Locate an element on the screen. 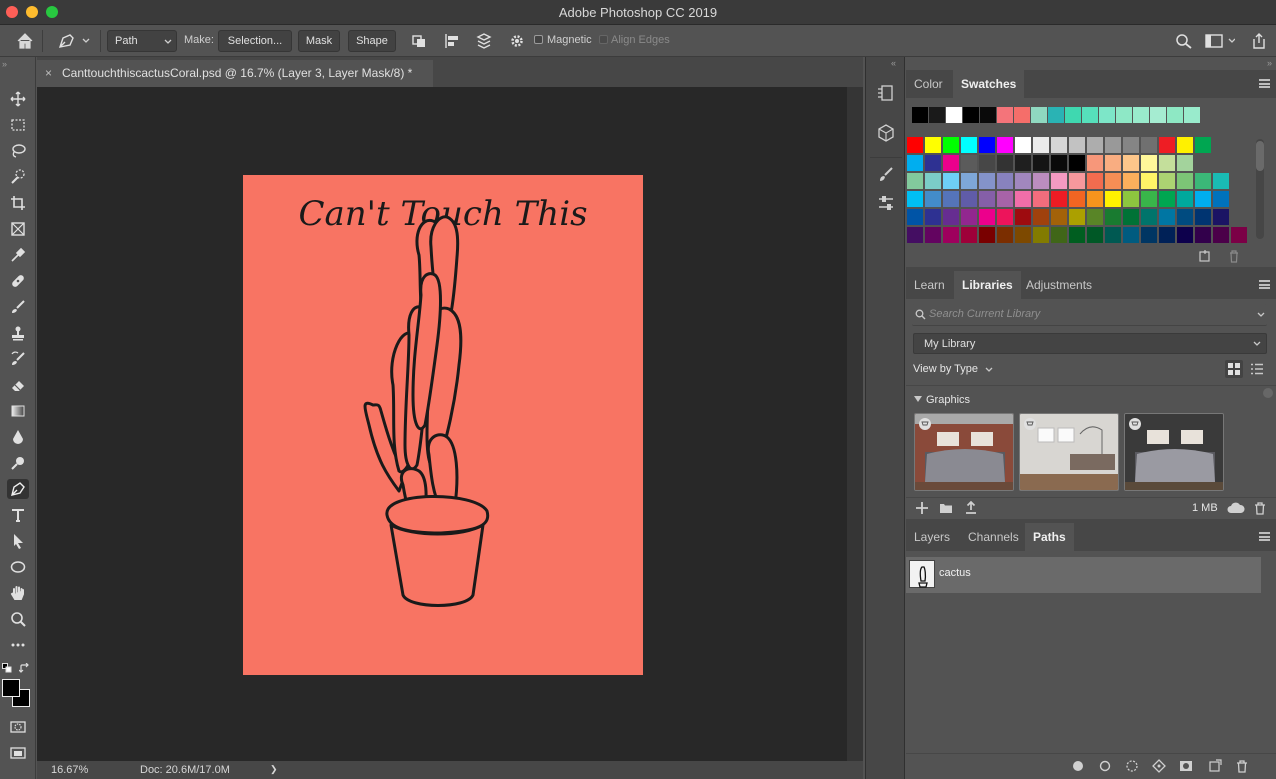 The height and width of the screenshot is (779, 1276). tab-paths: Paths is located at coordinates (1049, 537).